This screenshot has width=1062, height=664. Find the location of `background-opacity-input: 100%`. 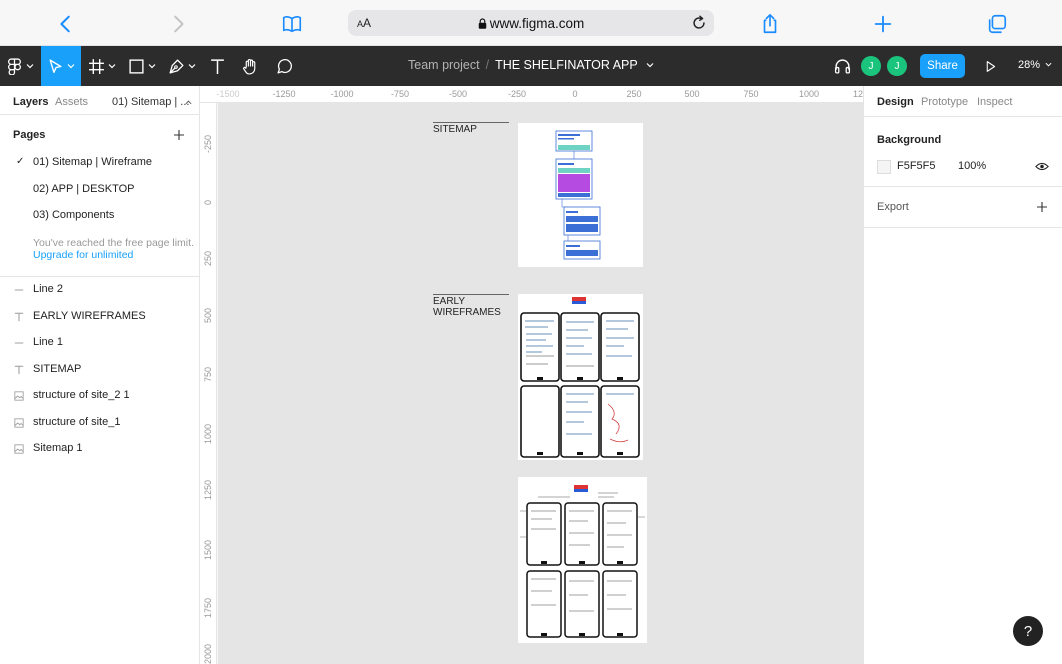

background-opacity-input: 100% is located at coordinates (972, 166).